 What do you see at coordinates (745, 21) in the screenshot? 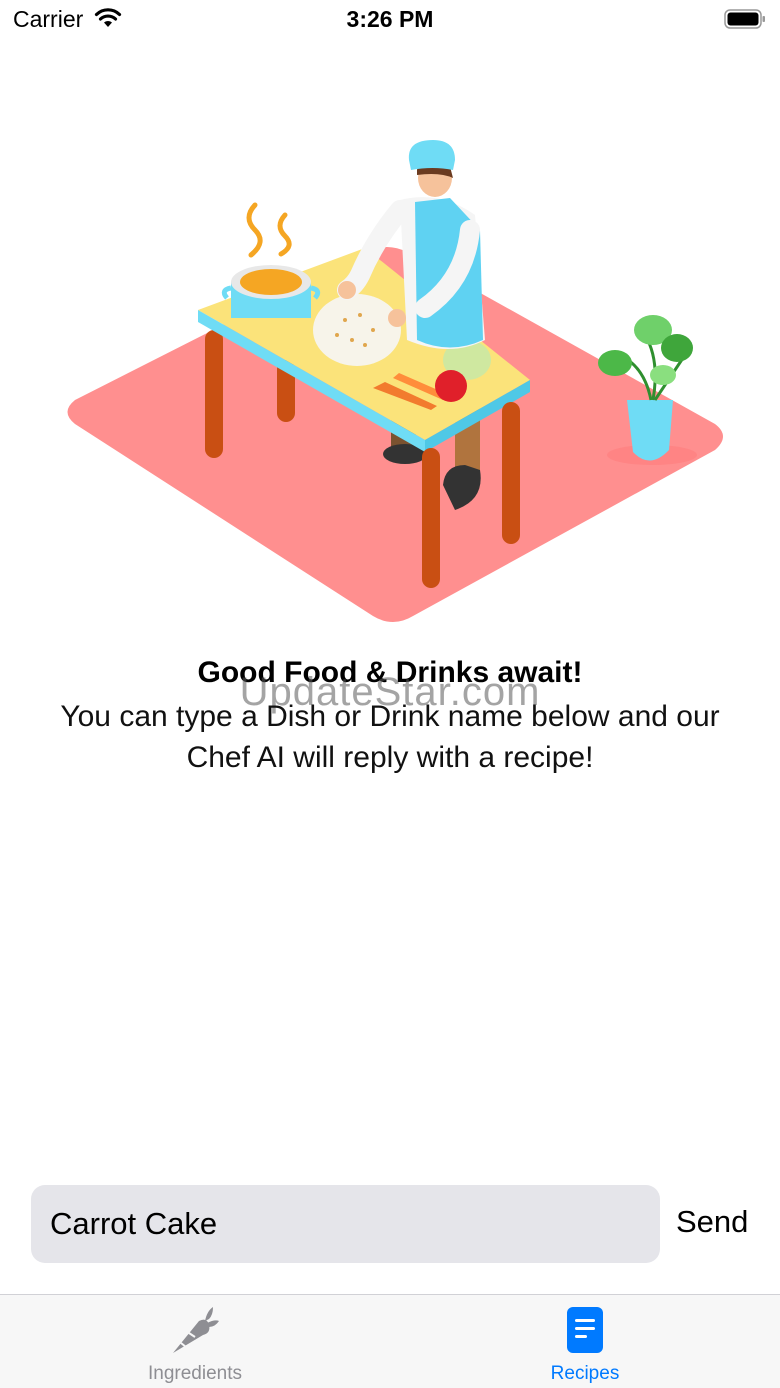
I see `battery-icon` at bounding box center [745, 21].